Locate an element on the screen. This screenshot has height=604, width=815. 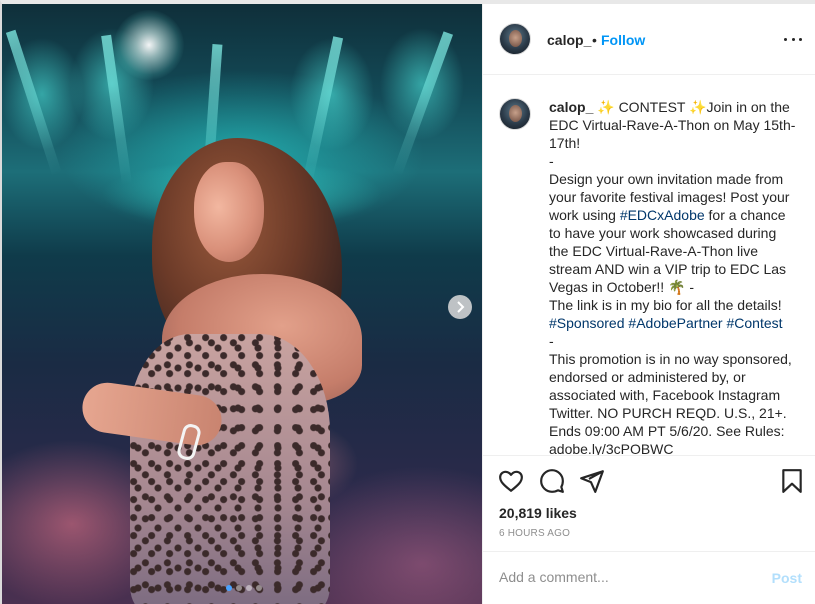
firework-burst is located at coordinates (149, 45).